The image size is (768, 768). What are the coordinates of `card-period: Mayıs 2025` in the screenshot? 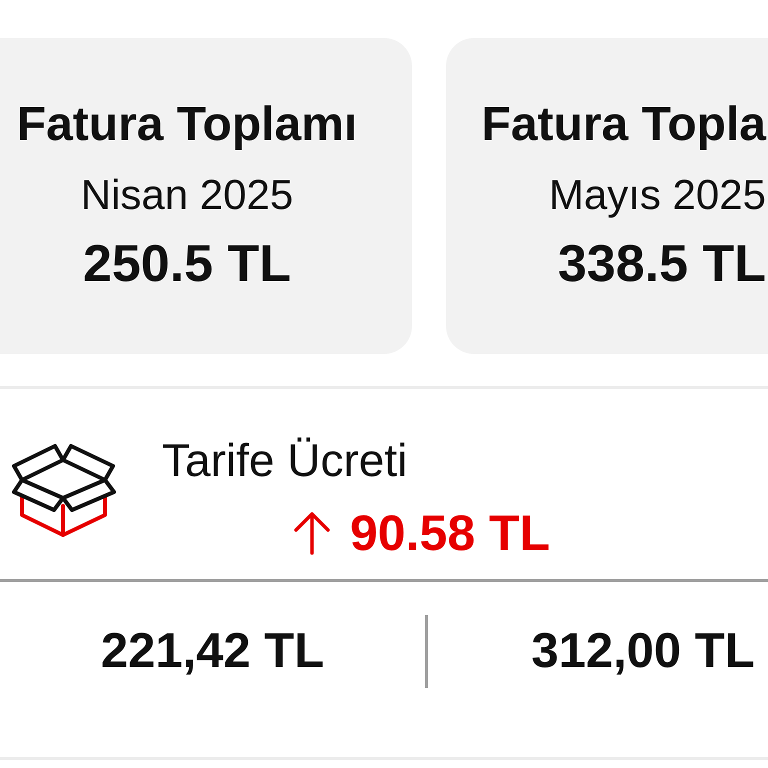 It's located at (657, 195).